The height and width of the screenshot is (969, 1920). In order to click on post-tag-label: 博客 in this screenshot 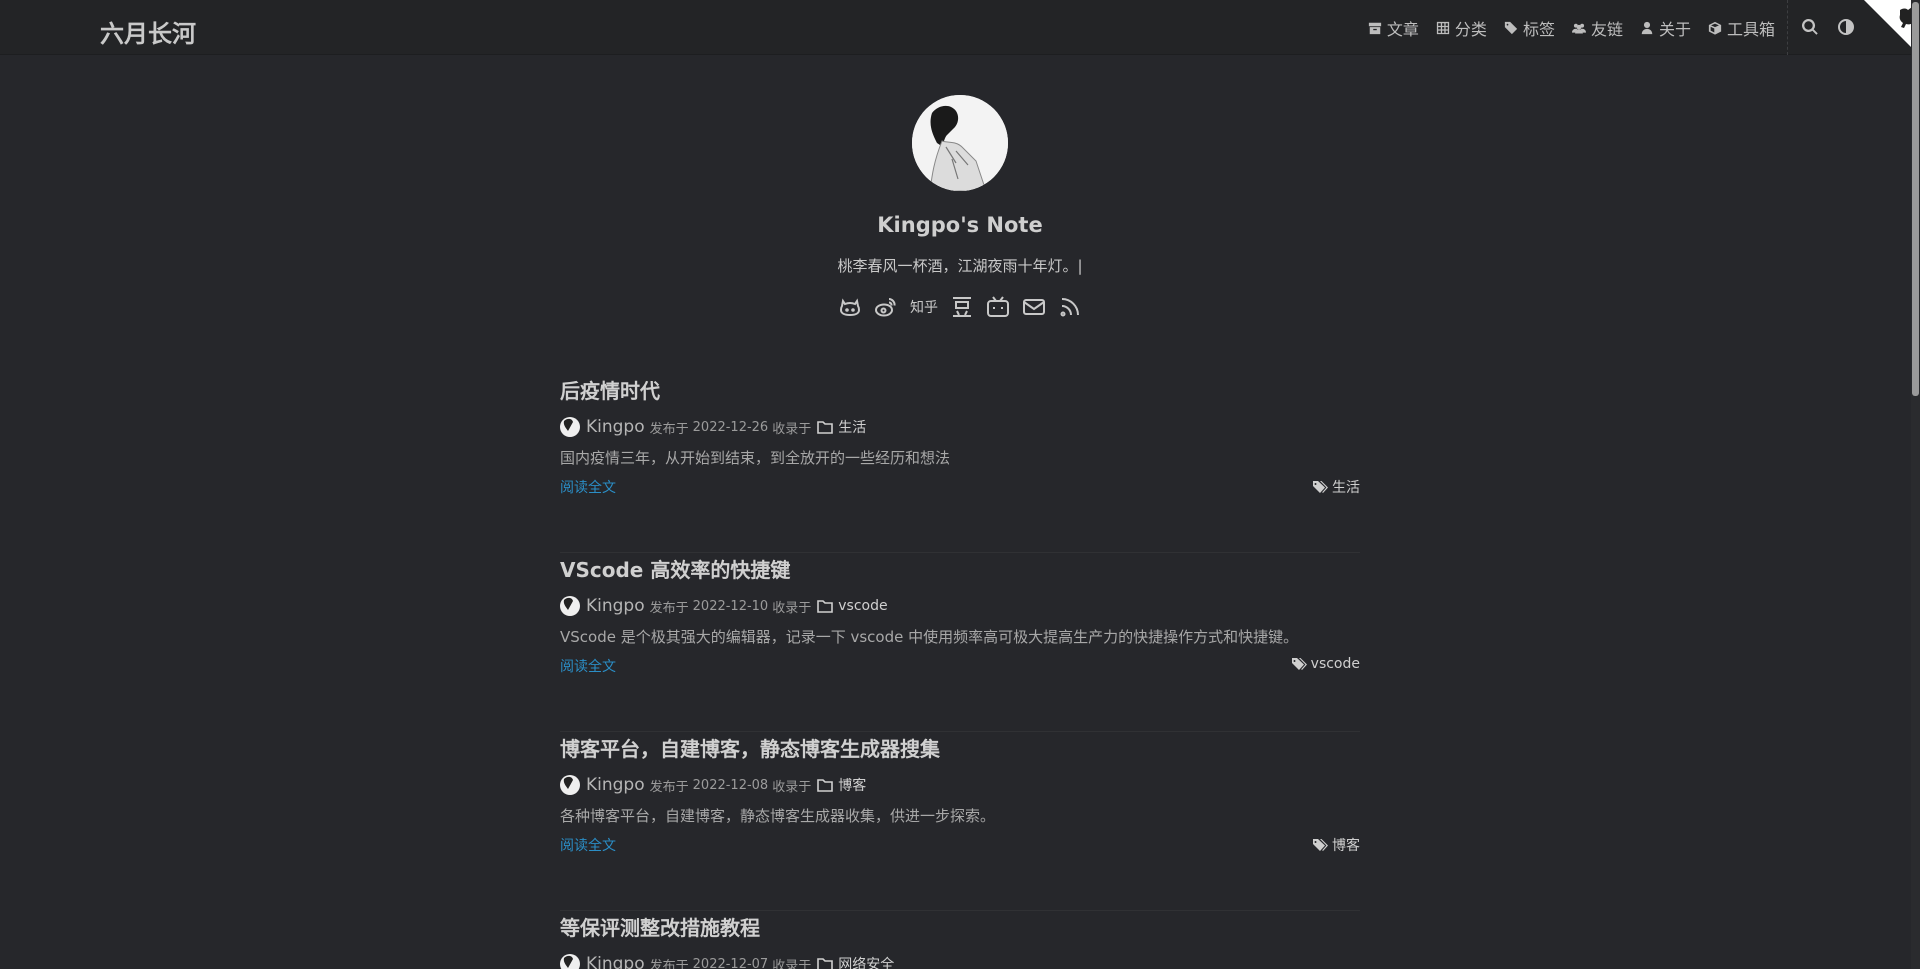, I will do `click(1346, 846)`.